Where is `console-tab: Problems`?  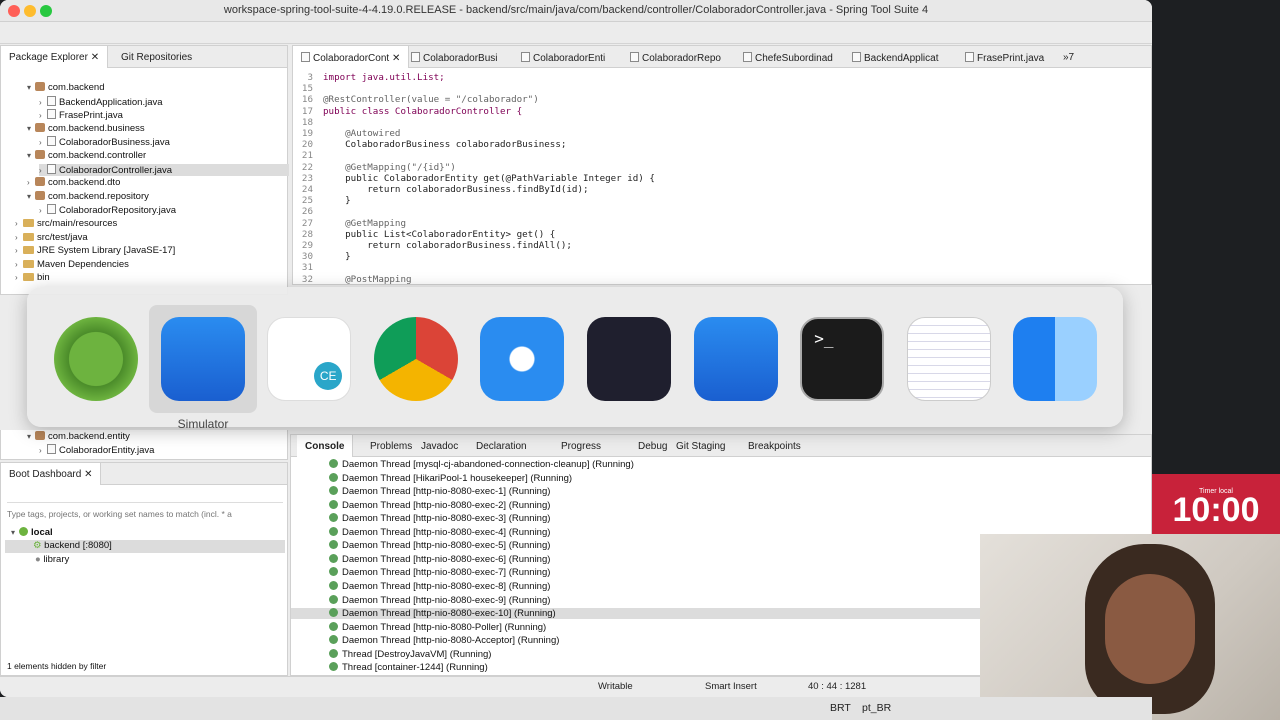 console-tab: Problems is located at coordinates (391, 446).